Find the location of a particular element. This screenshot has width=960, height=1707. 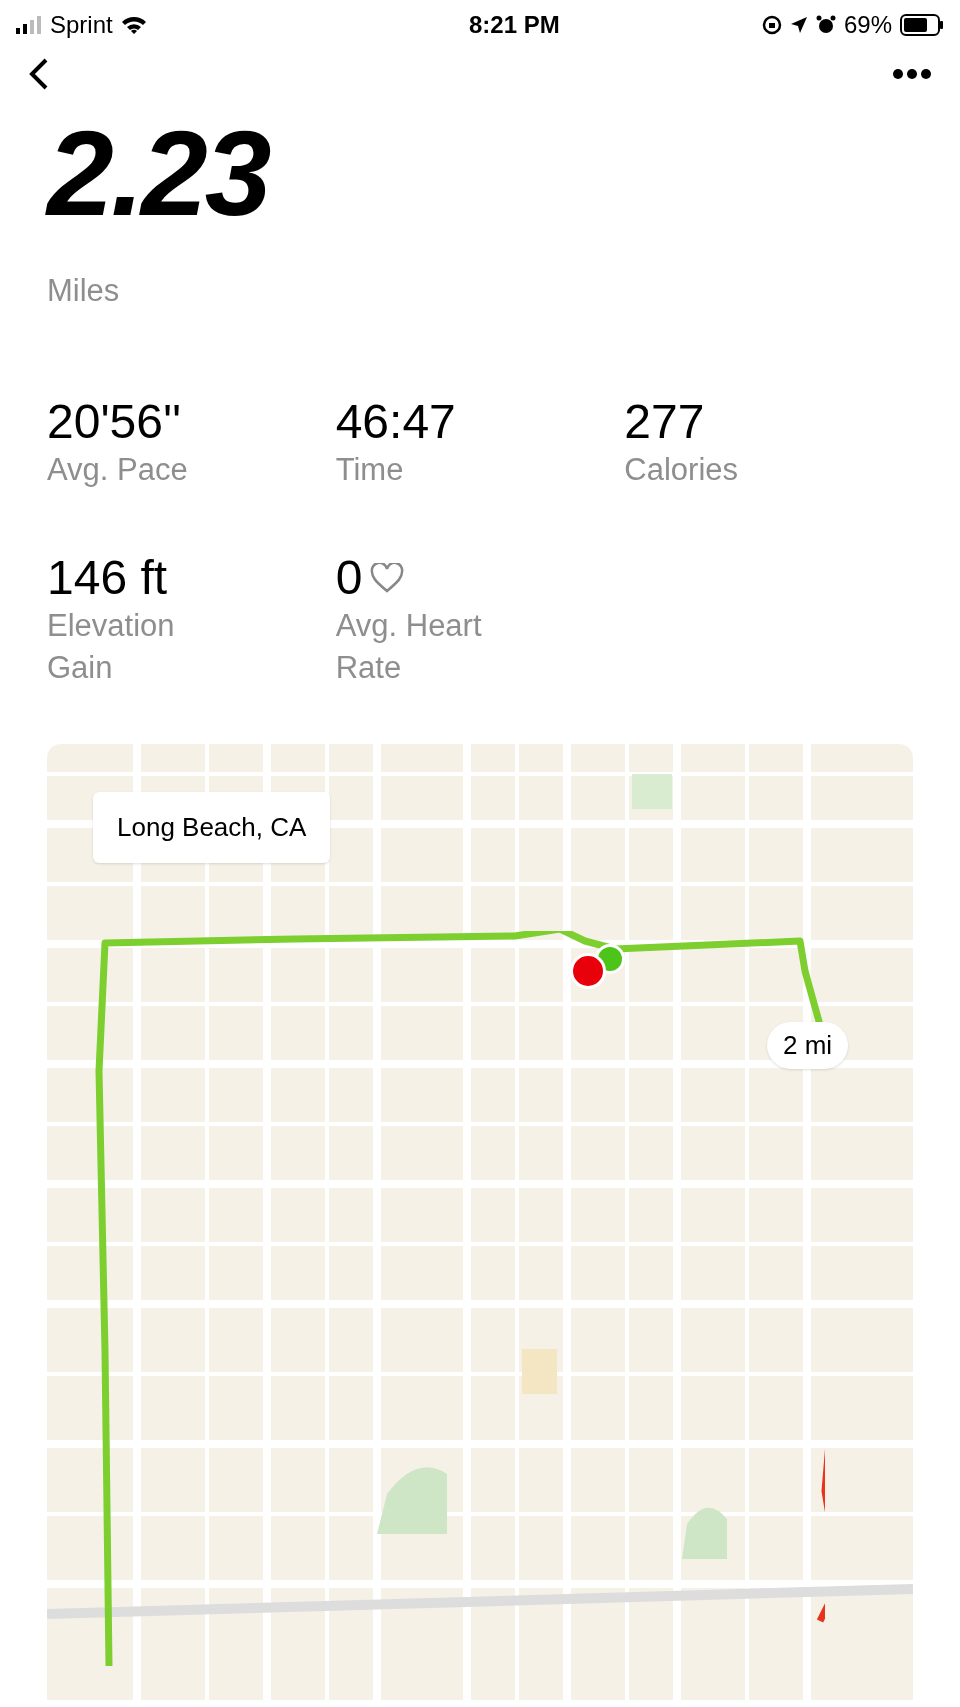

stat-value: 277 is located at coordinates (664, 421).